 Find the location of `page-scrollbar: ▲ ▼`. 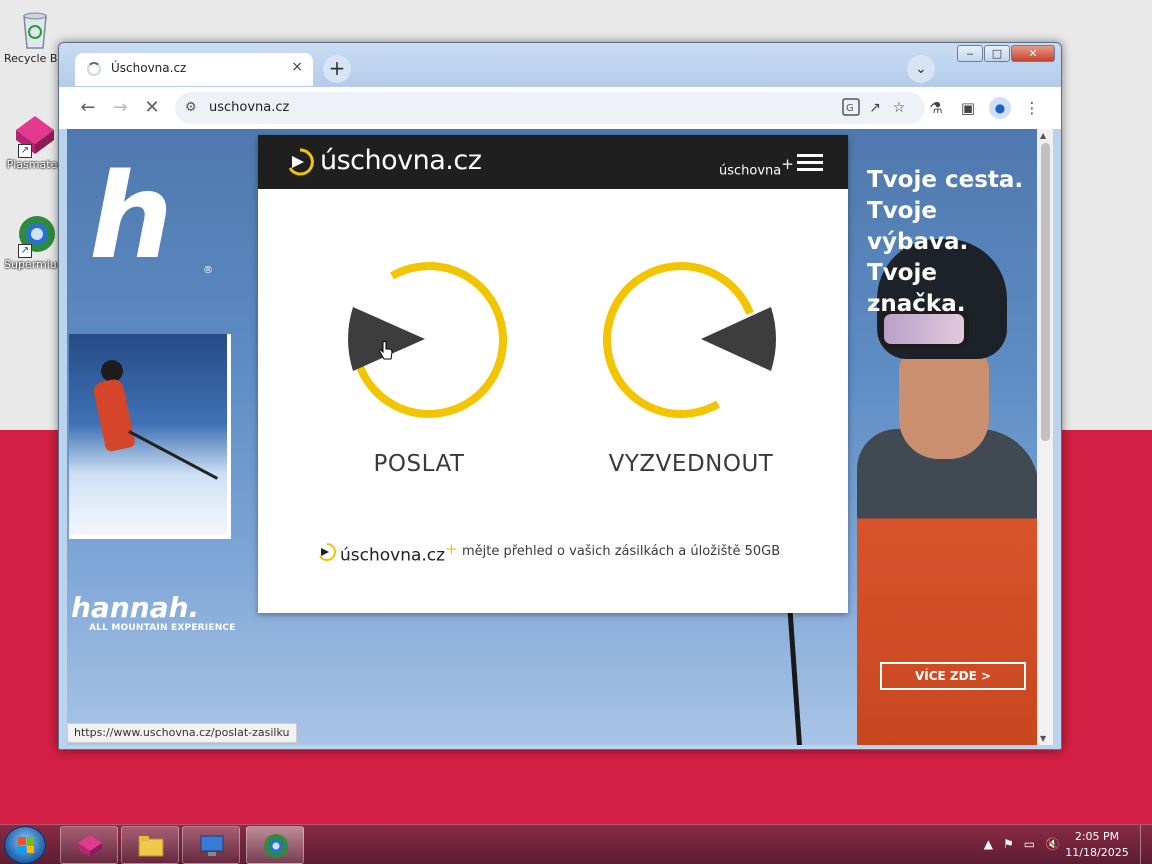

page-scrollbar: ▲ ▼ is located at coordinates (1045, 437).